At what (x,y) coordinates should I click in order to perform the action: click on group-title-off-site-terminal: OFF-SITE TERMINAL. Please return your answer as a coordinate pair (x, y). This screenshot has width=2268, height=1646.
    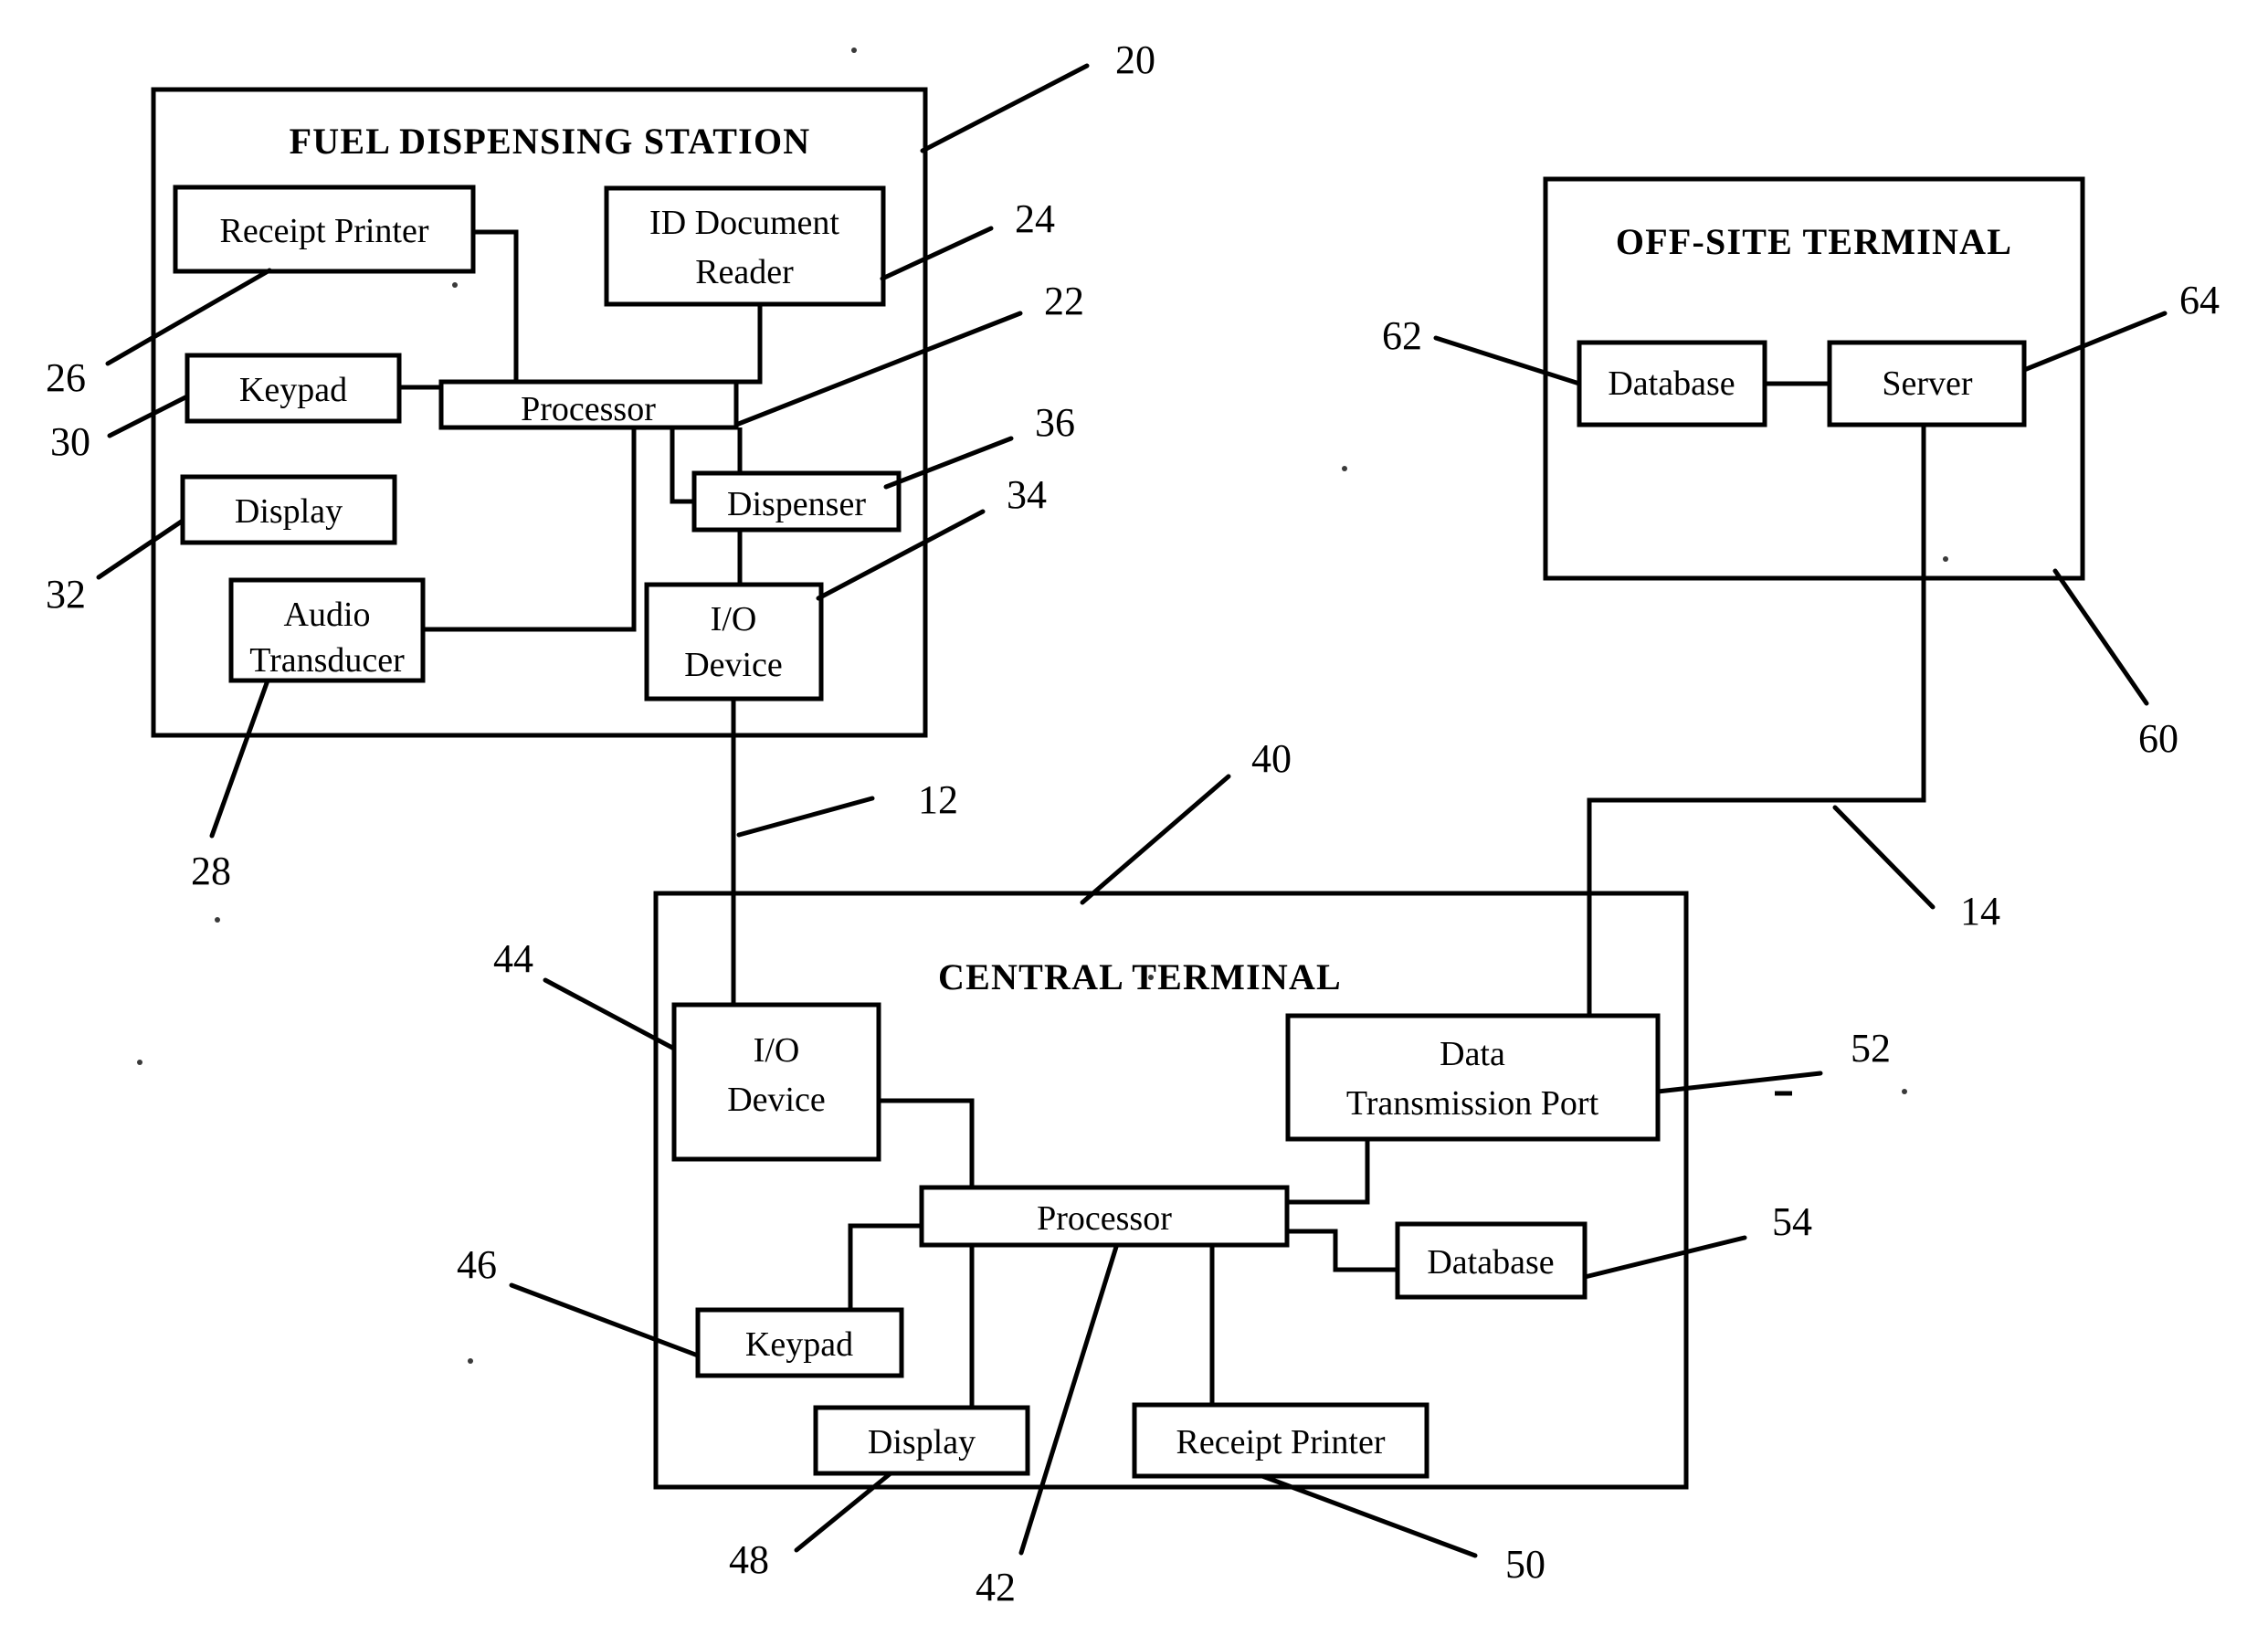
    Looking at the image, I should click on (1814, 241).